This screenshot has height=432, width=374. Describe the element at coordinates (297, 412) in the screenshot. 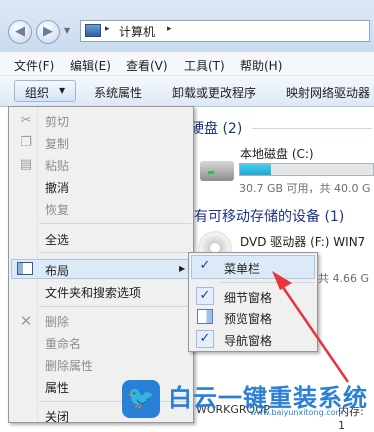

I see `watermark-url: www.baiyunxitong.com` at that location.